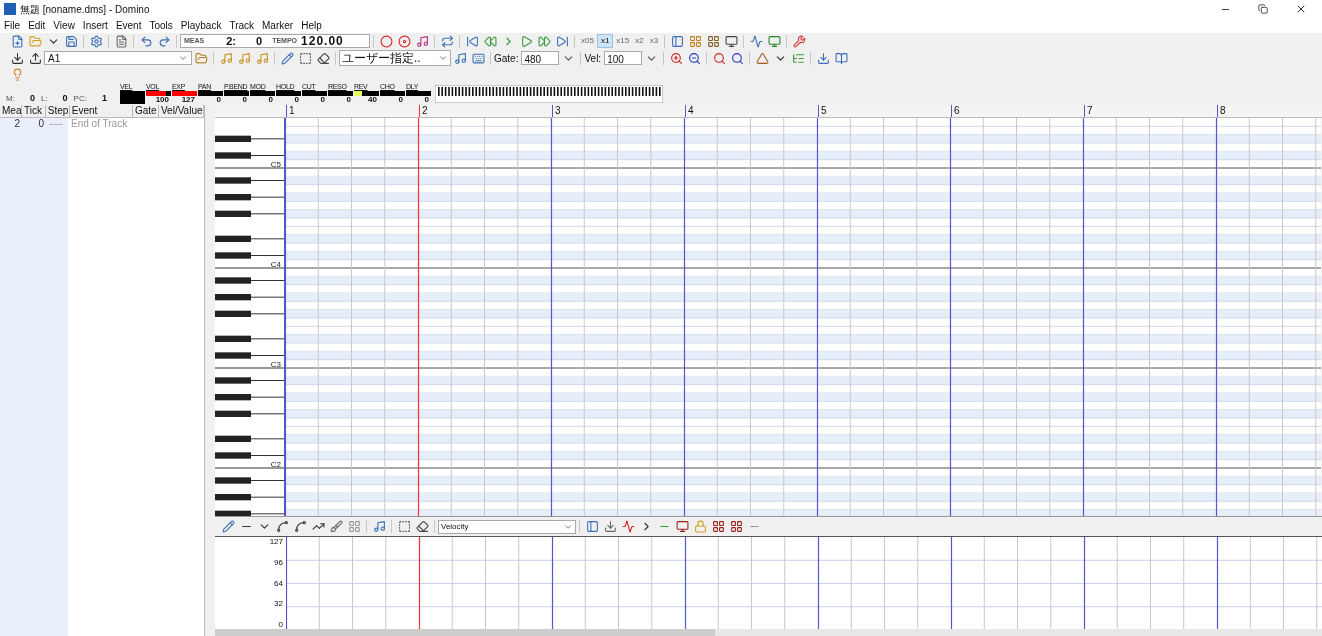  Describe the element at coordinates (605, 41) in the screenshot. I see `speed-button: x1` at that location.